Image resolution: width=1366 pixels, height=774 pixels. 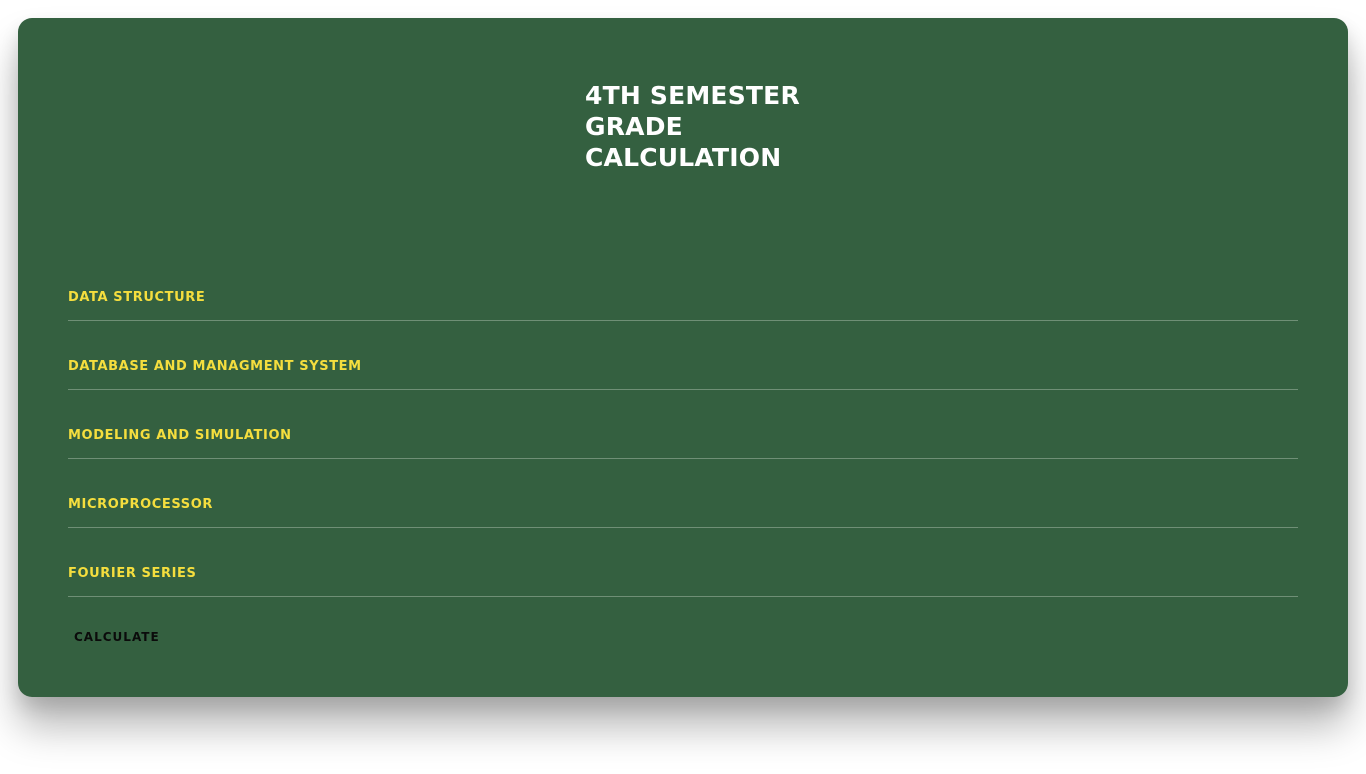 I want to click on microprocessor-label: MICROPROCESSOR, so click(x=140, y=504).